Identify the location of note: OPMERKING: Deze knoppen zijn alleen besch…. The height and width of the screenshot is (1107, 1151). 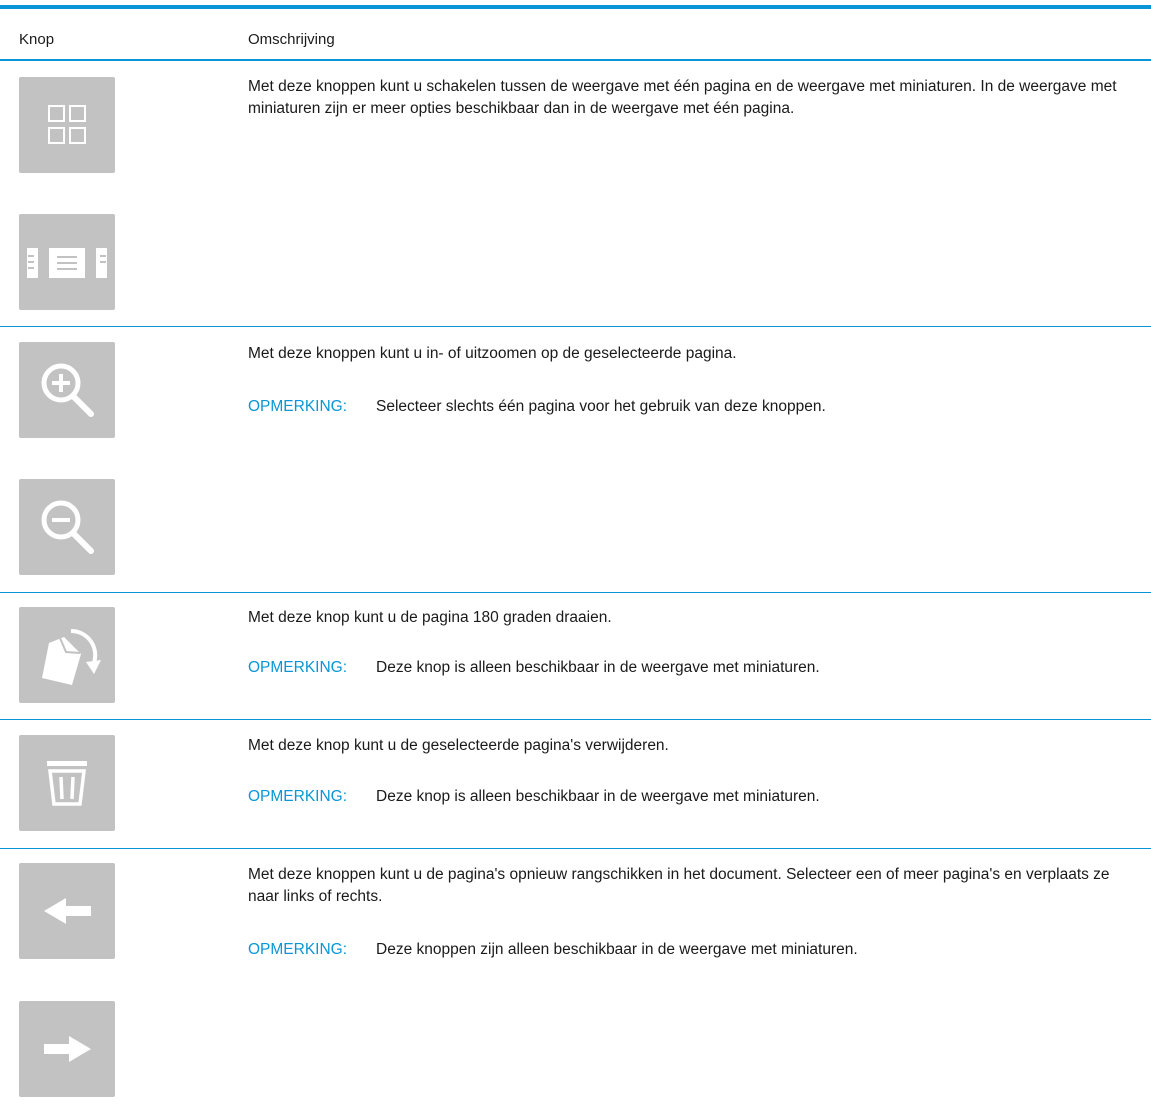
(553, 950).